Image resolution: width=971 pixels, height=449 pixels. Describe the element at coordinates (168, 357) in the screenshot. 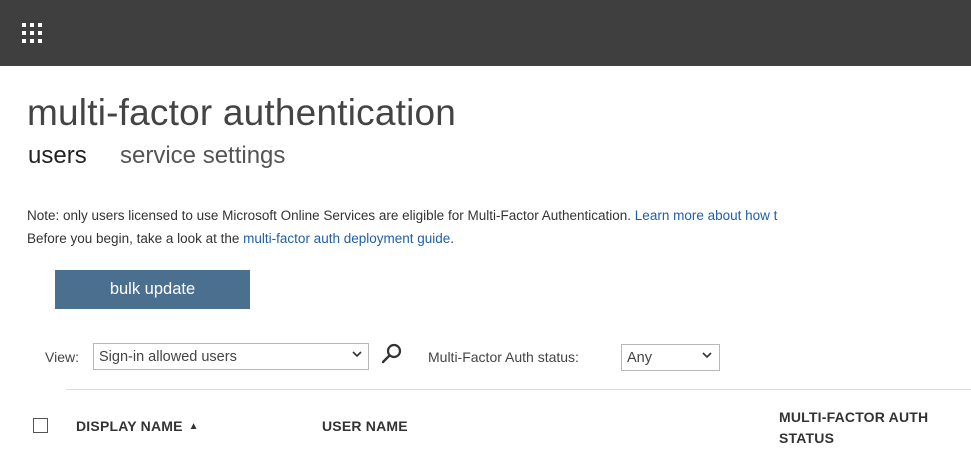

I see `view-dropdown-value: Sign-in allowed users` at that location.